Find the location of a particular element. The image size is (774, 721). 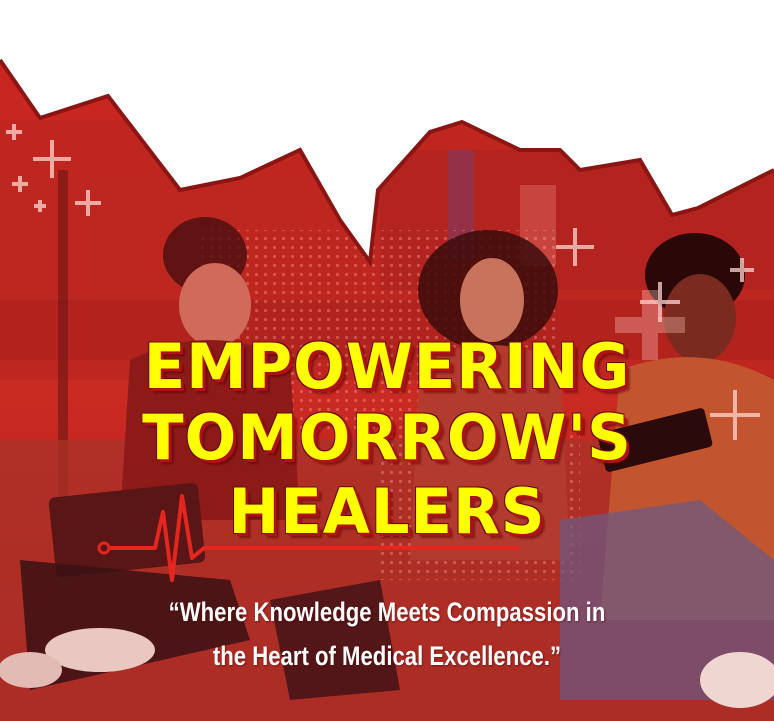

headline-line-1: EMPOWERING is located at coordinates (387, 366).